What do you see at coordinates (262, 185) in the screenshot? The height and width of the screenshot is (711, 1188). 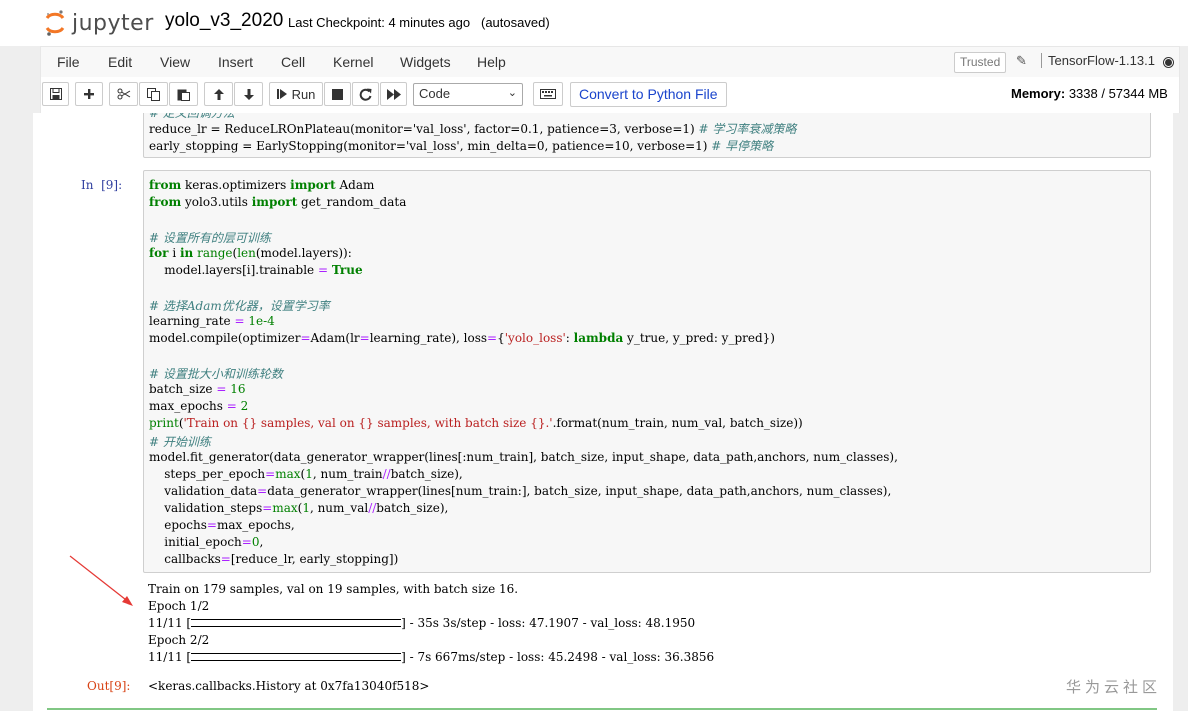 I see `code-line: from keras.optimizers import Adam` at bounding box center [262, 185].